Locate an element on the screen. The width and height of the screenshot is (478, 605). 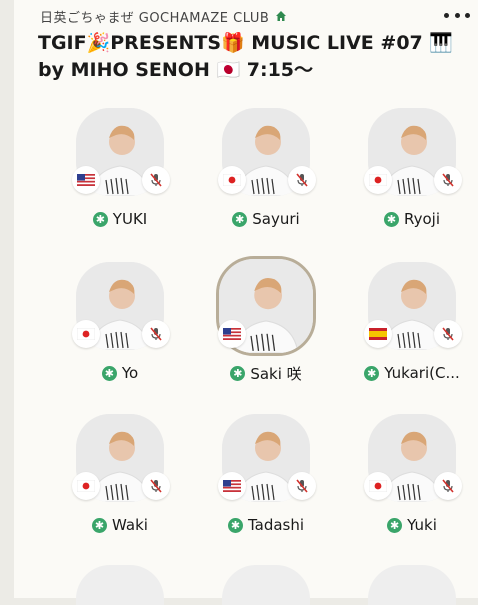
speaker-name: YUKI is located at coordinates (130, 219).